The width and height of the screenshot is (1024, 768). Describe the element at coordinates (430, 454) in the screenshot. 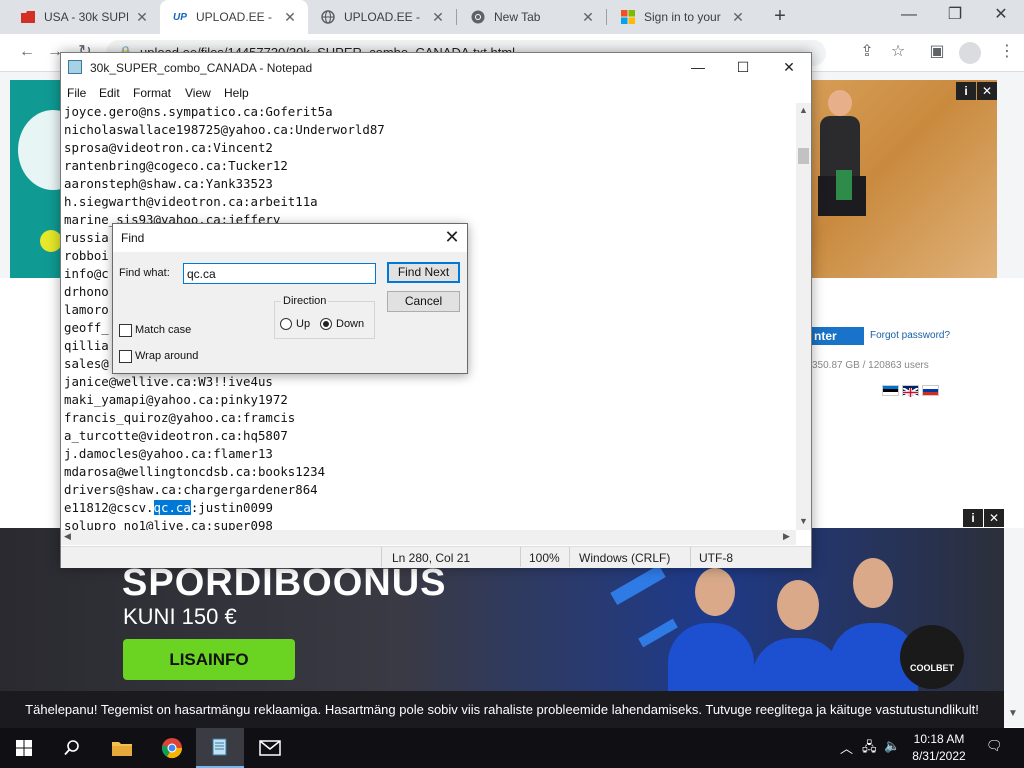

I see `text-line: j.damocles@yahoo.ca:flamer13` at that location.